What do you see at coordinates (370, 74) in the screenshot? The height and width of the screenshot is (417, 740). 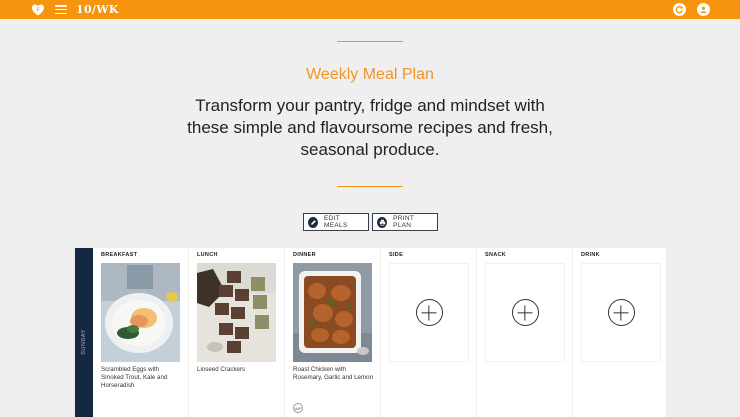 I see `page-title: Weekly Meal Plan` at bounding box center [370, 74].